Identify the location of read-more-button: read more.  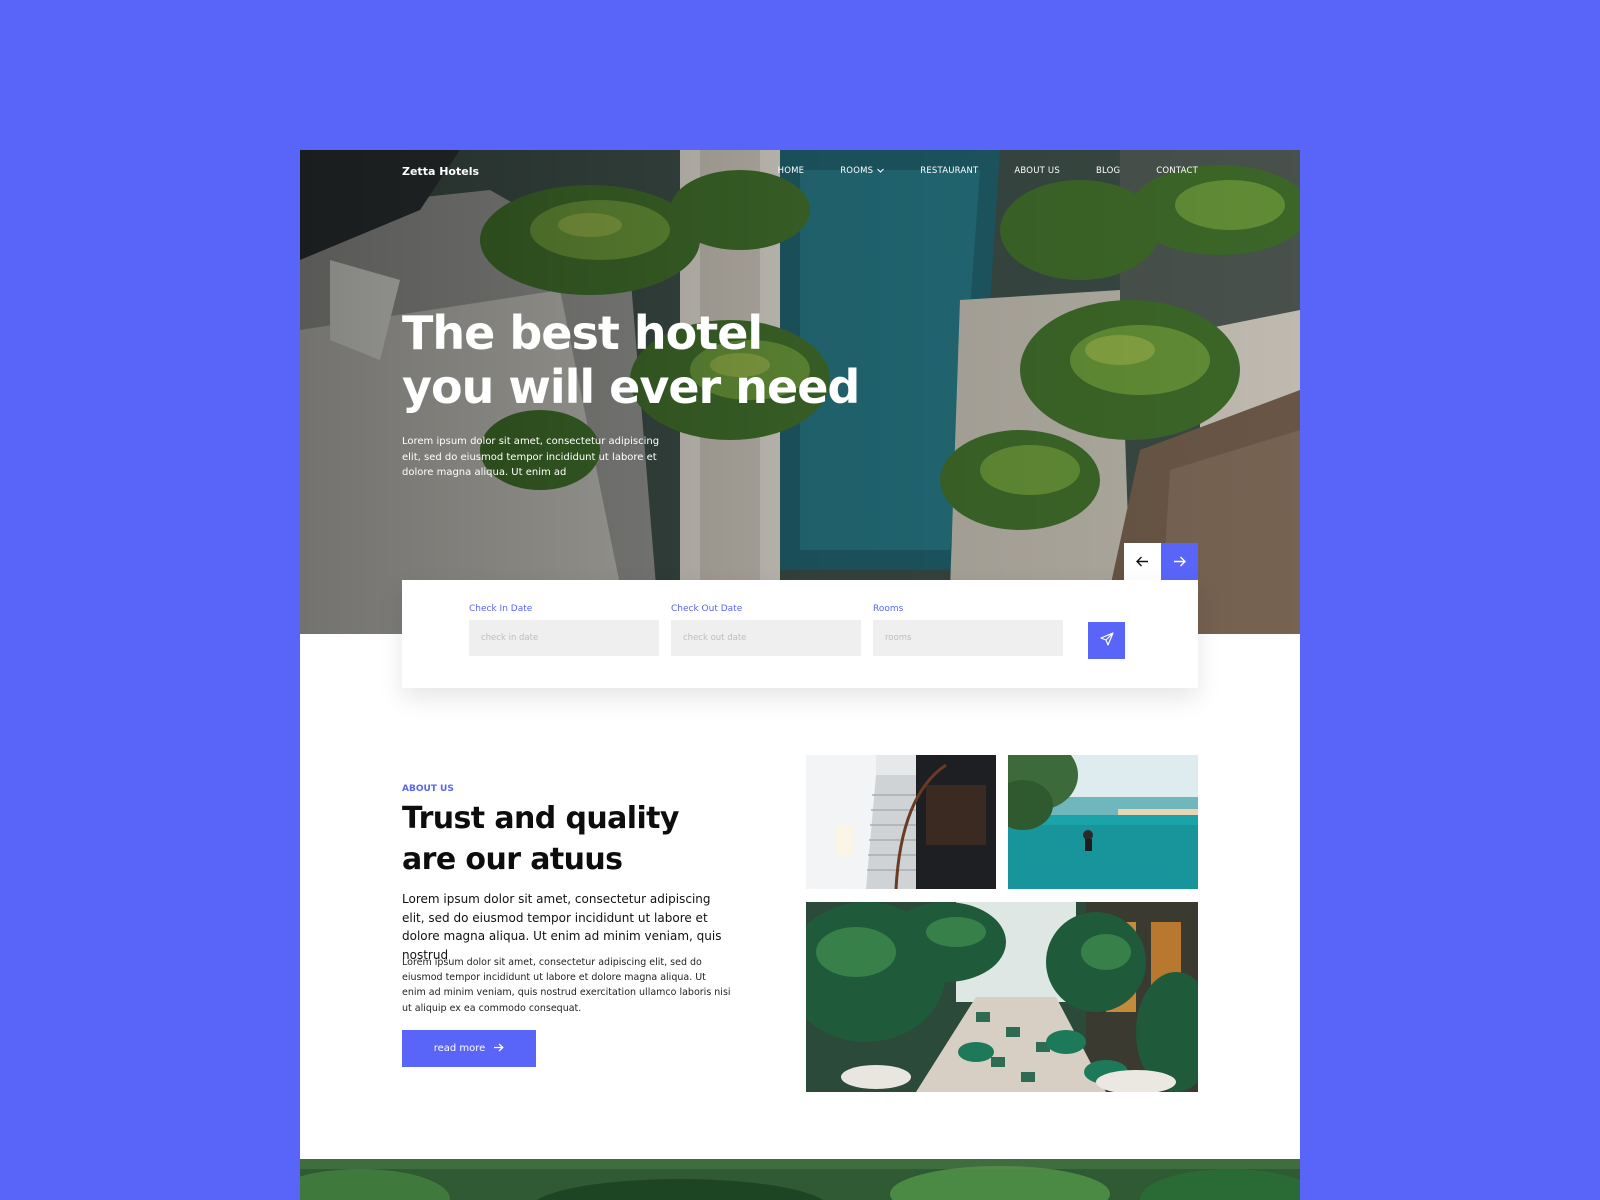
(469, 1048).